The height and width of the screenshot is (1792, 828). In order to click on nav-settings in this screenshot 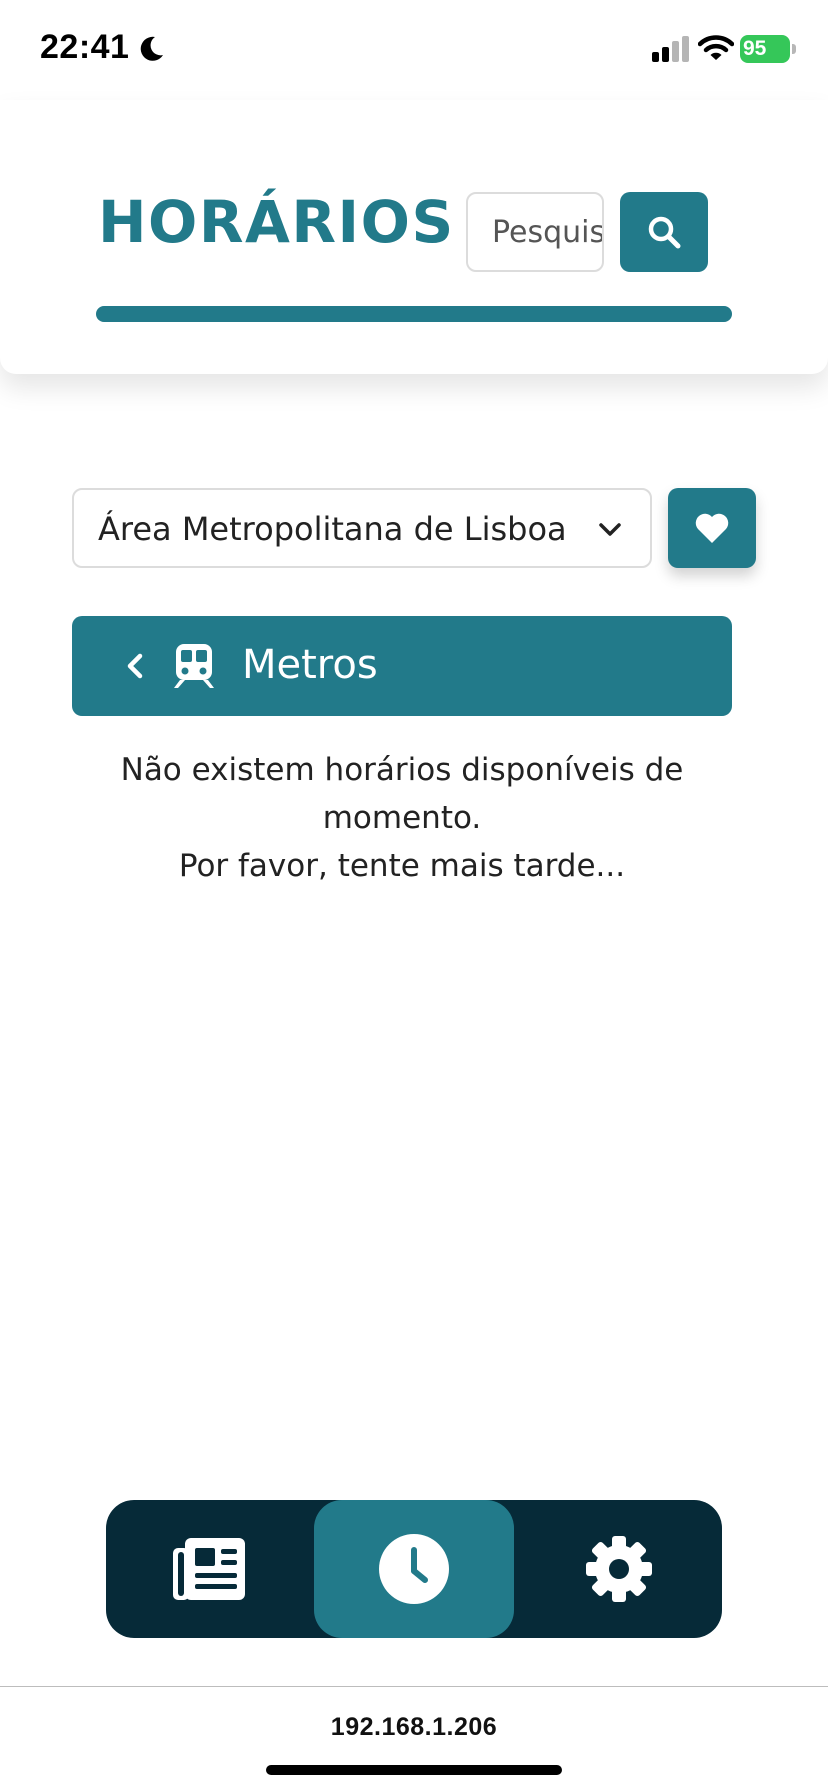, I will do `click(619, 1569)`.